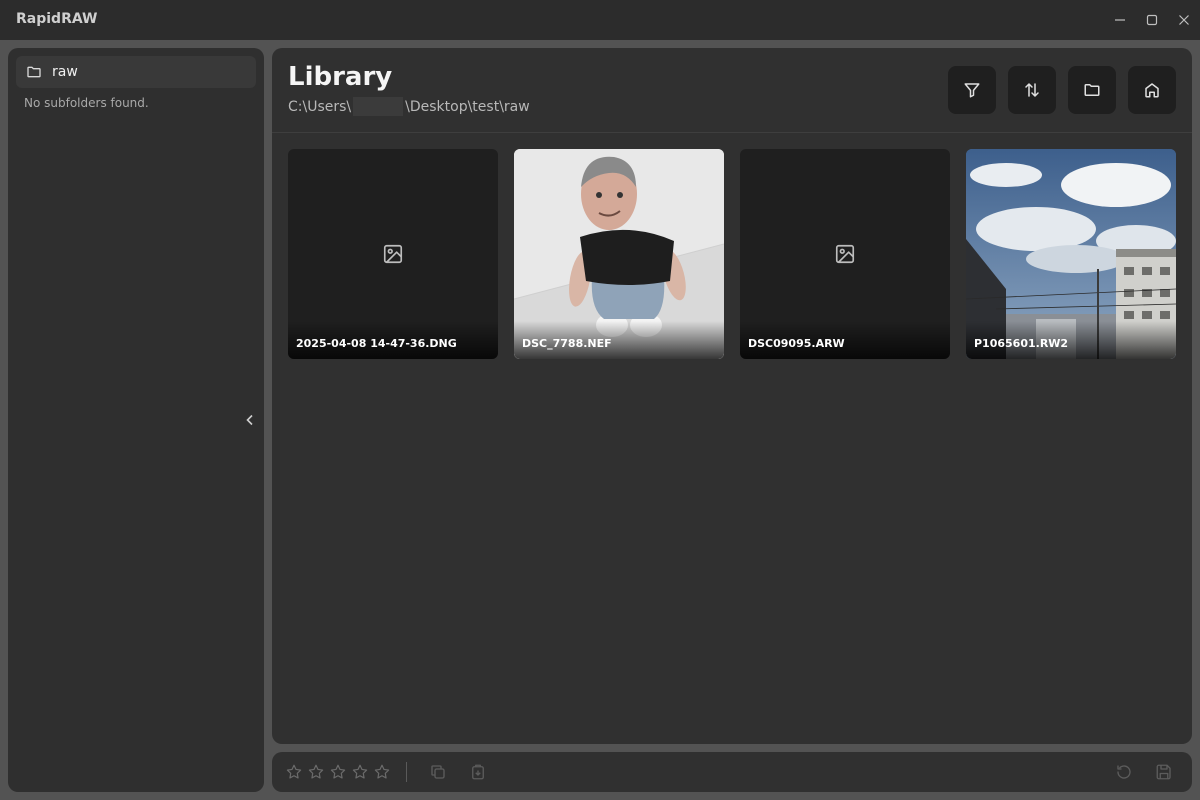  I want to click on star-rating, so click(338, 772).